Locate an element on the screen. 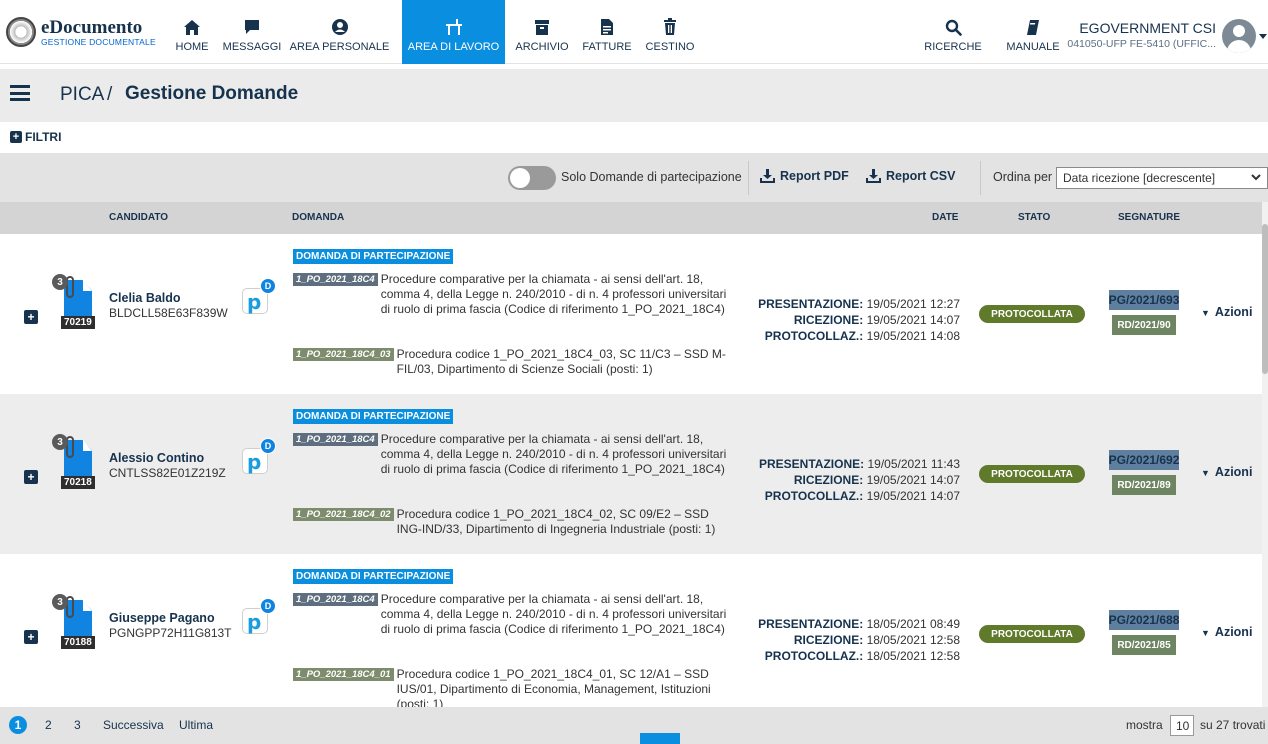 Image resolution: width=1268 pixels, height=744 pixels. report-csv-button: Report CSV is located at coordinates (910, 176).